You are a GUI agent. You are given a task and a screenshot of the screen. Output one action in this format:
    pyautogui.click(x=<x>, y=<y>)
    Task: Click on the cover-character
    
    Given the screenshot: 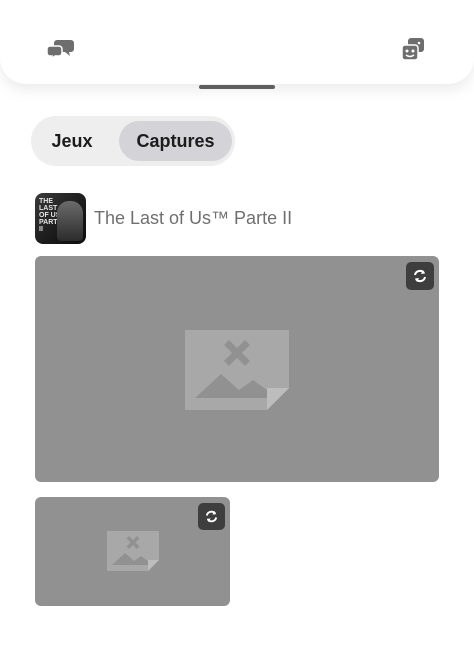 What is the action you would take?
    pyautogui.click(x=70, y=220)
    